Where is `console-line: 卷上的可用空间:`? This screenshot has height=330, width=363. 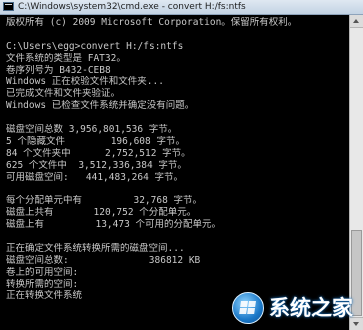
console-line: 卷上的可用空间: is located at coordinates (42, 272).